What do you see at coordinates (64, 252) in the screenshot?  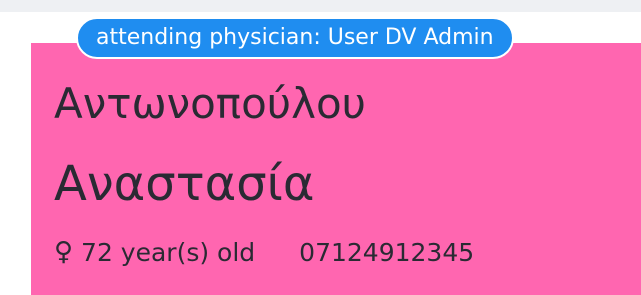 I see `female-icon: ♀` at bounding box center [64, 252].